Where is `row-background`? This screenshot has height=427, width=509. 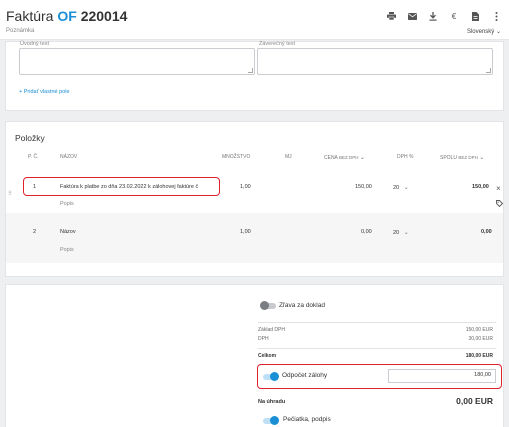
row-background is located at coordinates (254, 238).